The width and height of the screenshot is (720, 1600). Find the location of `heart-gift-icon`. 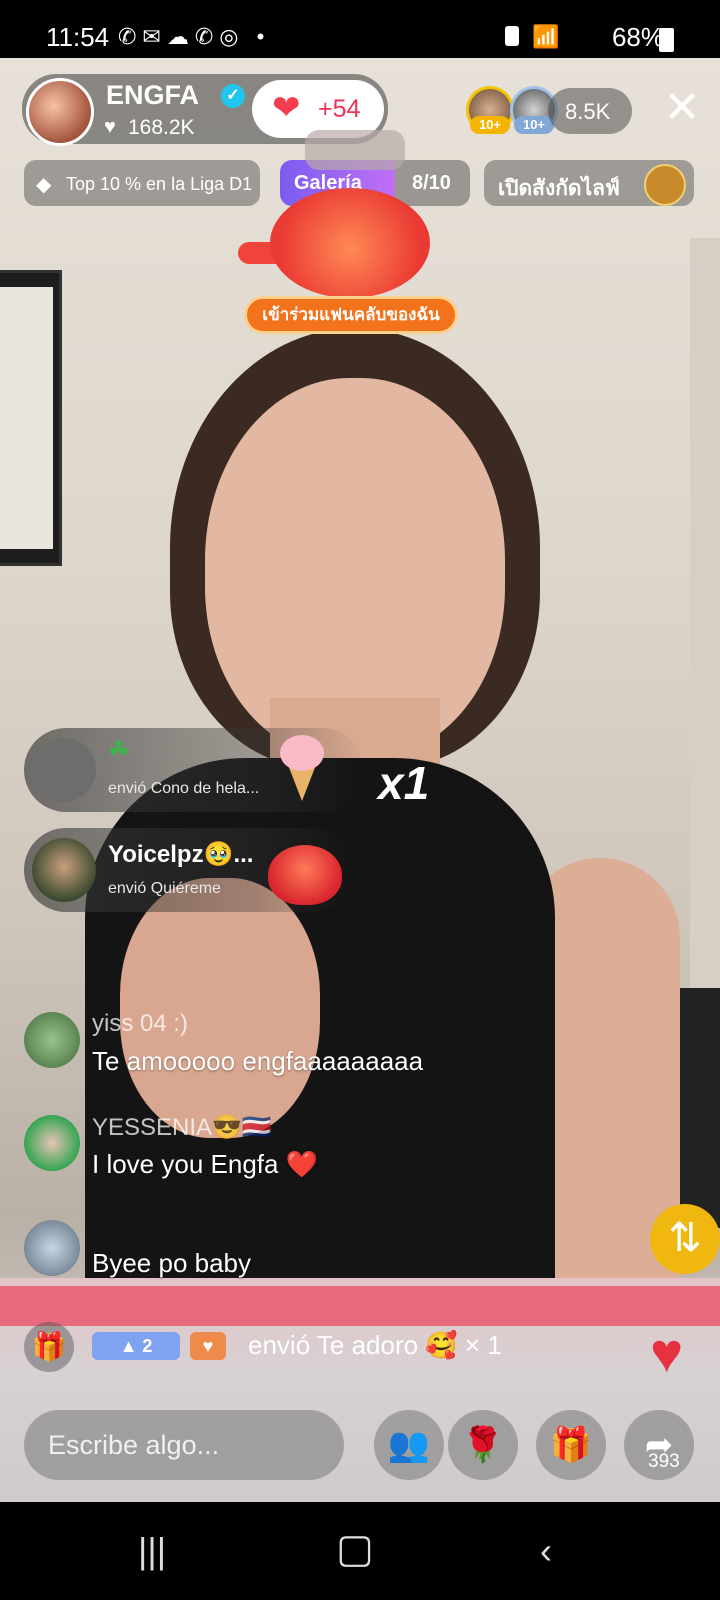

heart-gift-icon is located at coordinates (305, 875).